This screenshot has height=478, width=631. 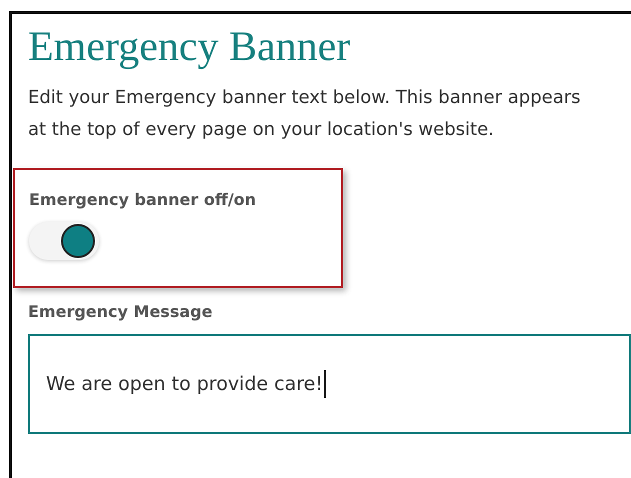 I want to click on toggle-label: Emergency banner off/on, so click(x=142, y=200).